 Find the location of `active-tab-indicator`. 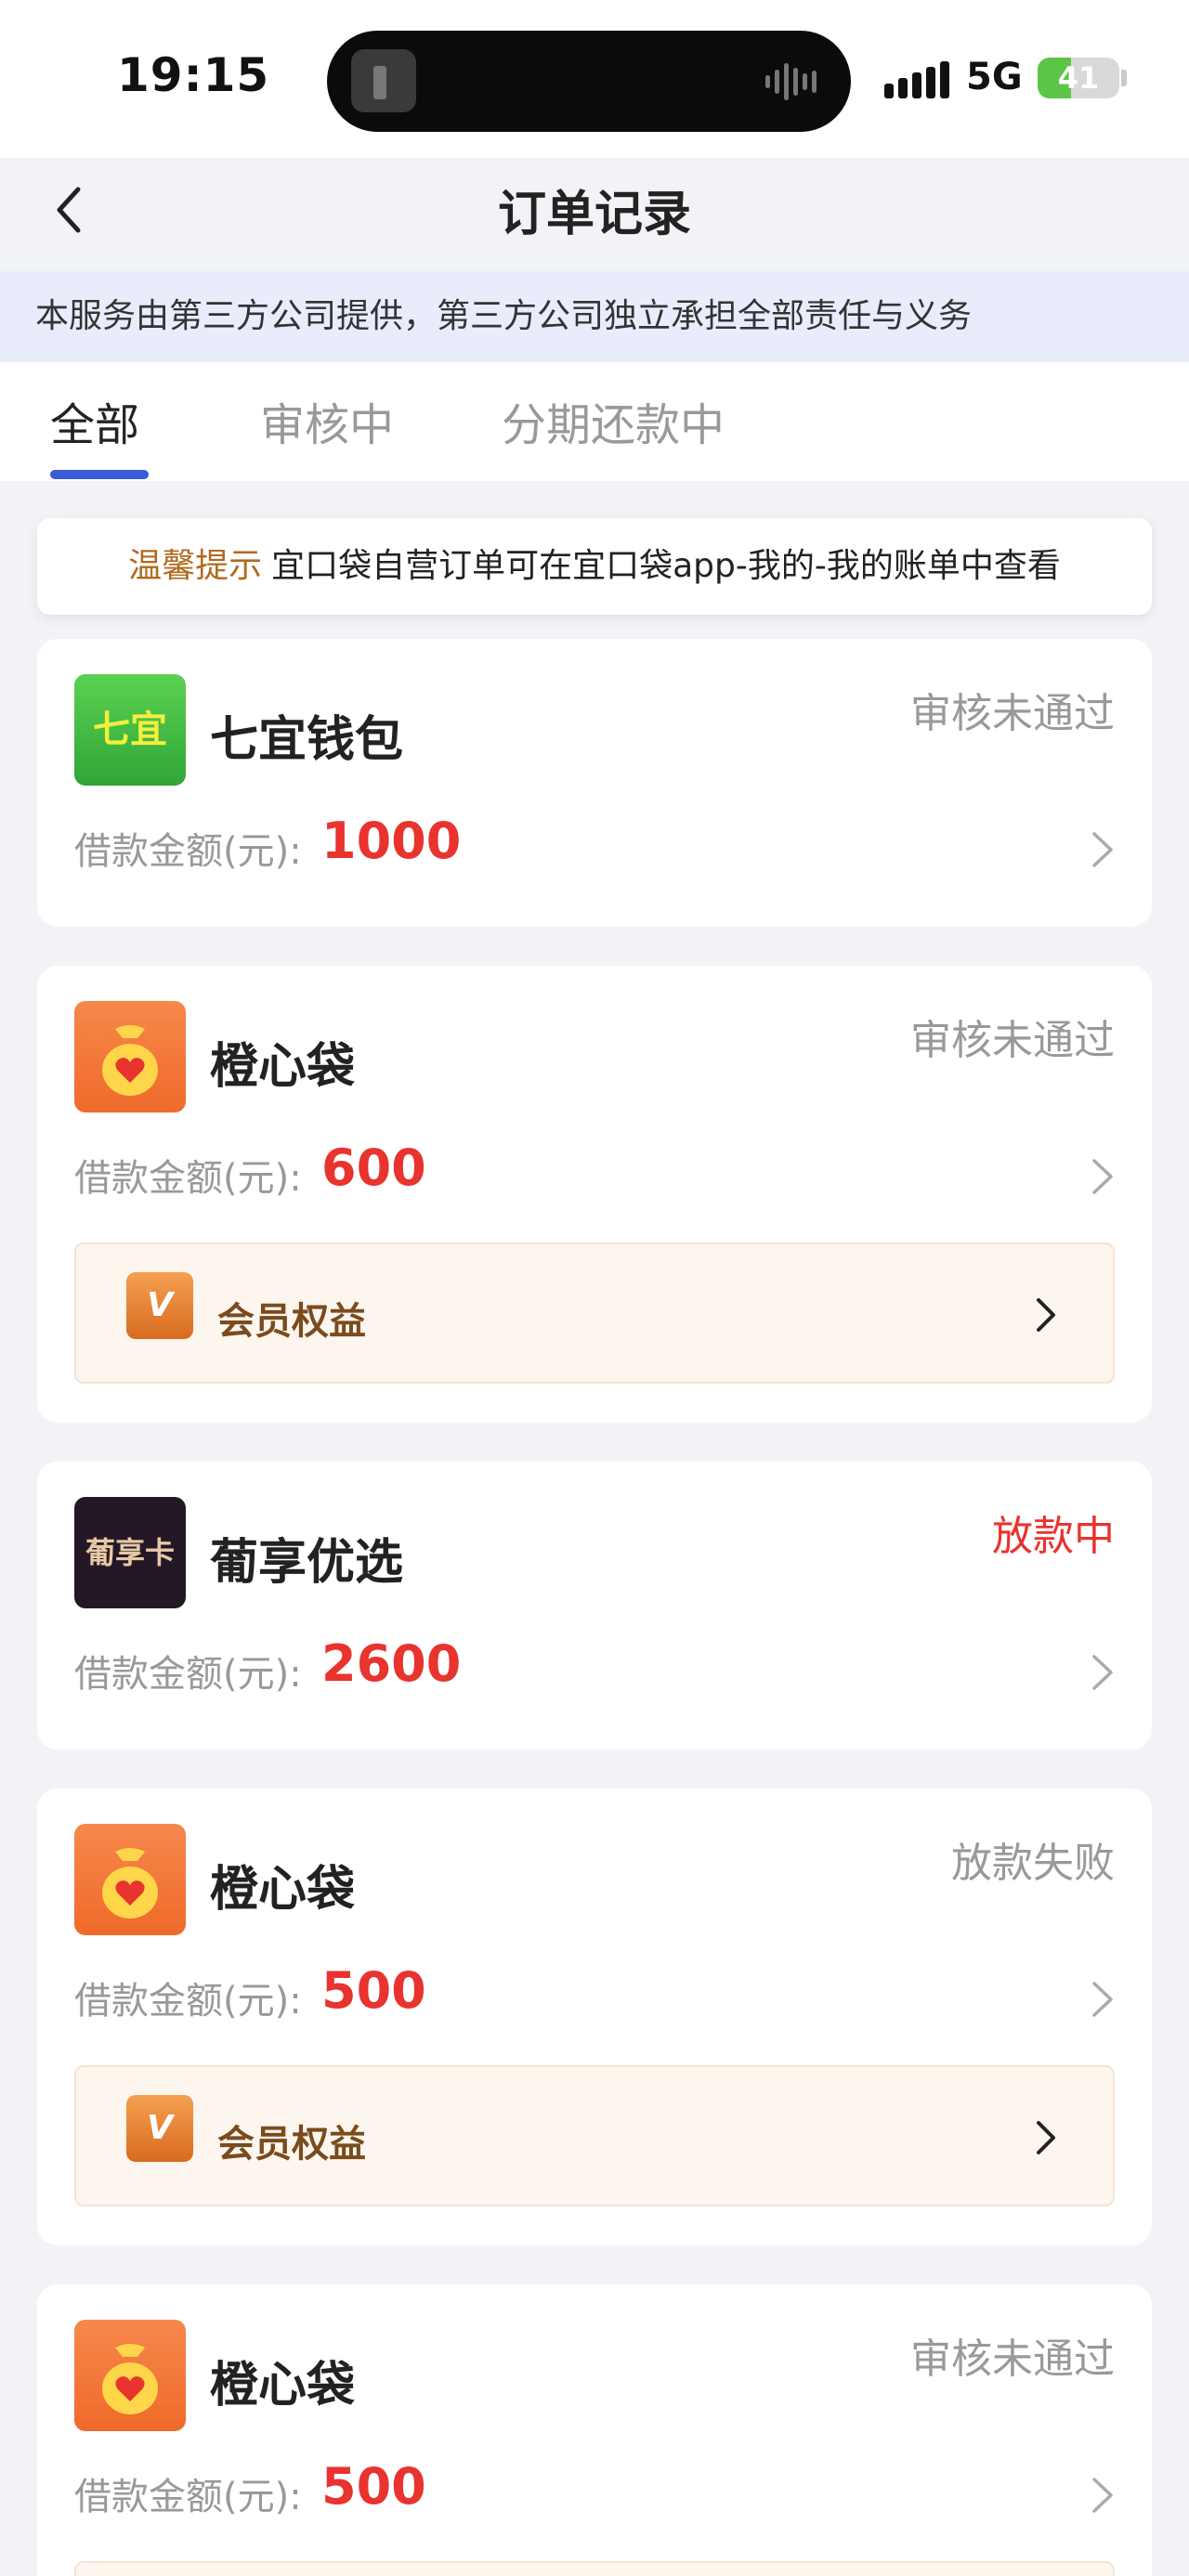

active-tab-indicator is located at coordinates (100, 474).